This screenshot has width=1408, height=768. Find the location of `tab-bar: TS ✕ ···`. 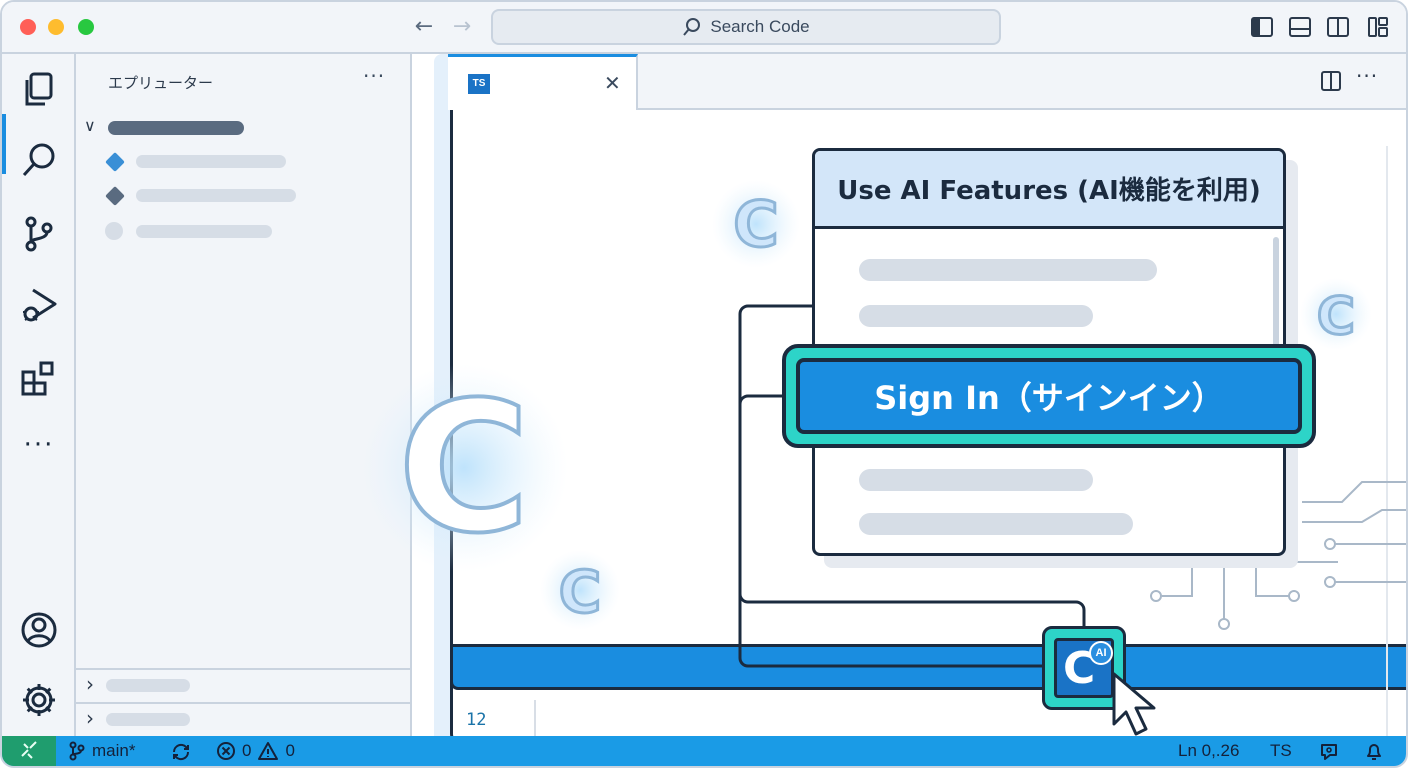

tab-bar: TS ✕ ··· is located at coordinates (927, 82).